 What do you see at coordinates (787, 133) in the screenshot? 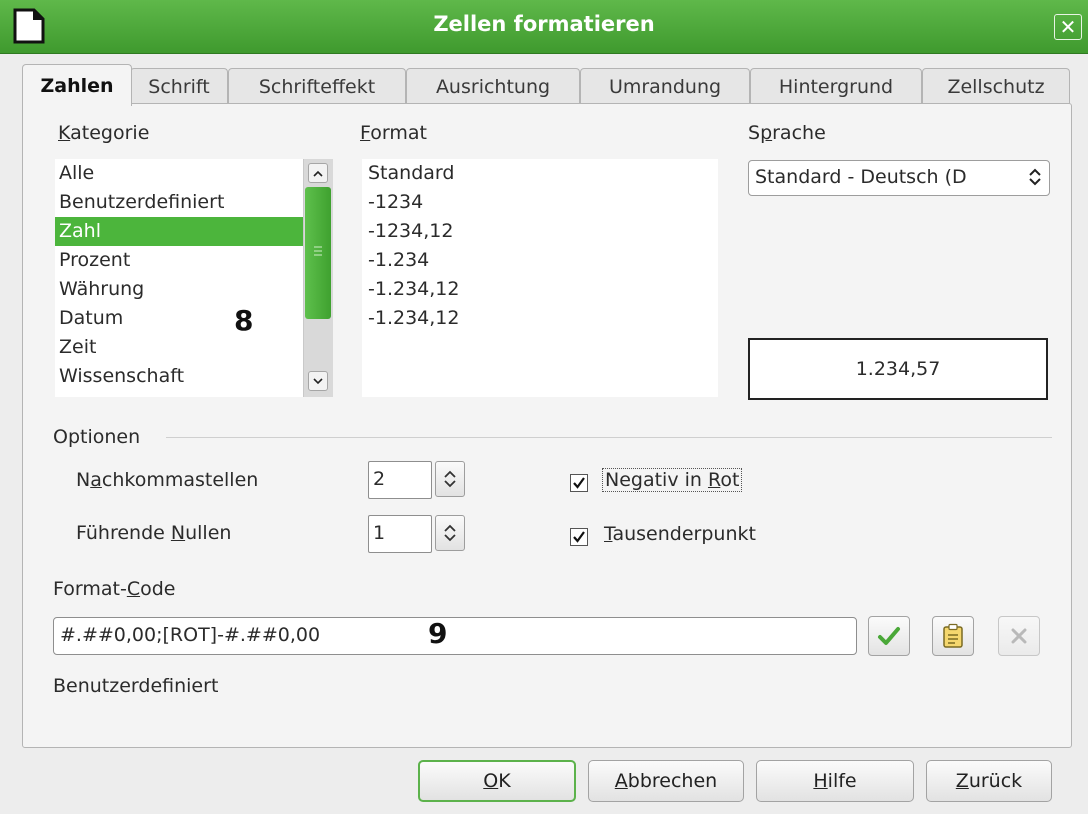
I see `sprache-label: Sprache` at bounding box center [787, 133].